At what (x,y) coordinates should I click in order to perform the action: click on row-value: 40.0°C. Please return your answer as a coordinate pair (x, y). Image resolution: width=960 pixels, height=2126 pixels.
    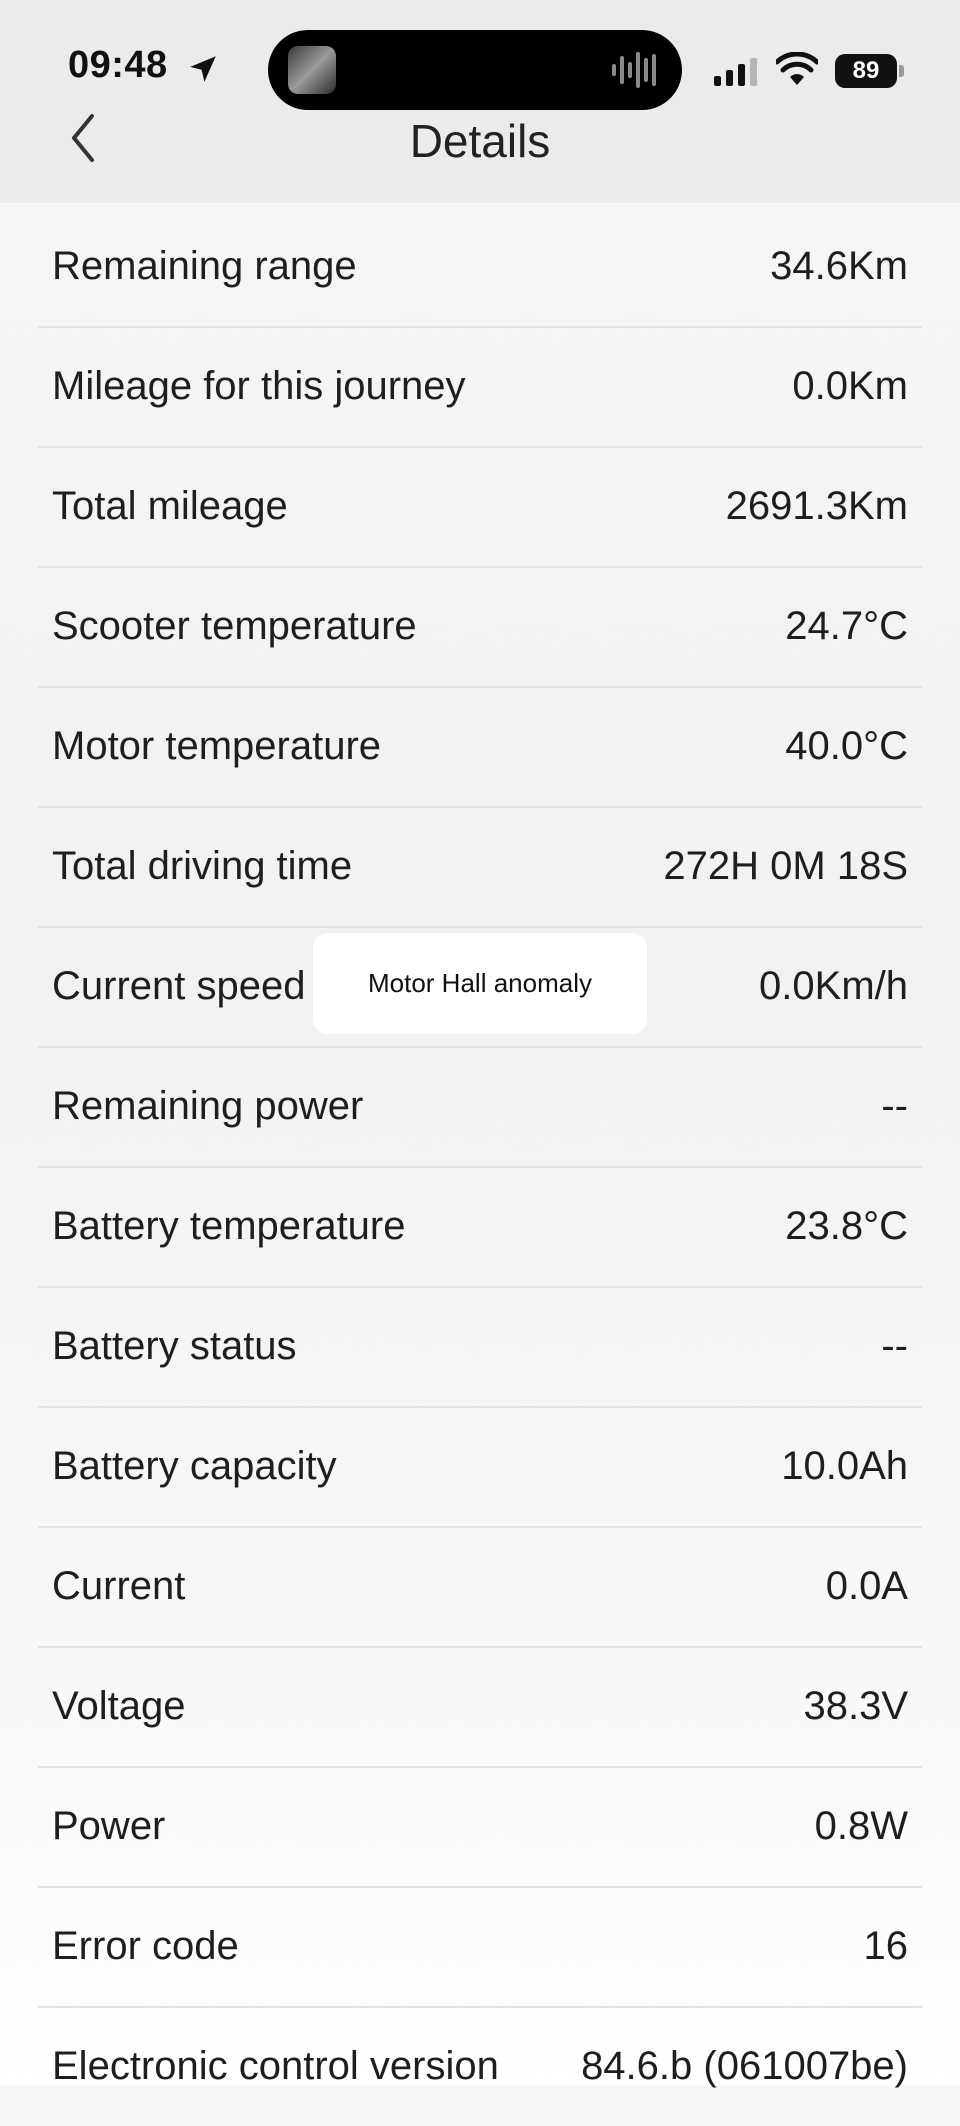
    Looking at the image, I should click on (846, 746).